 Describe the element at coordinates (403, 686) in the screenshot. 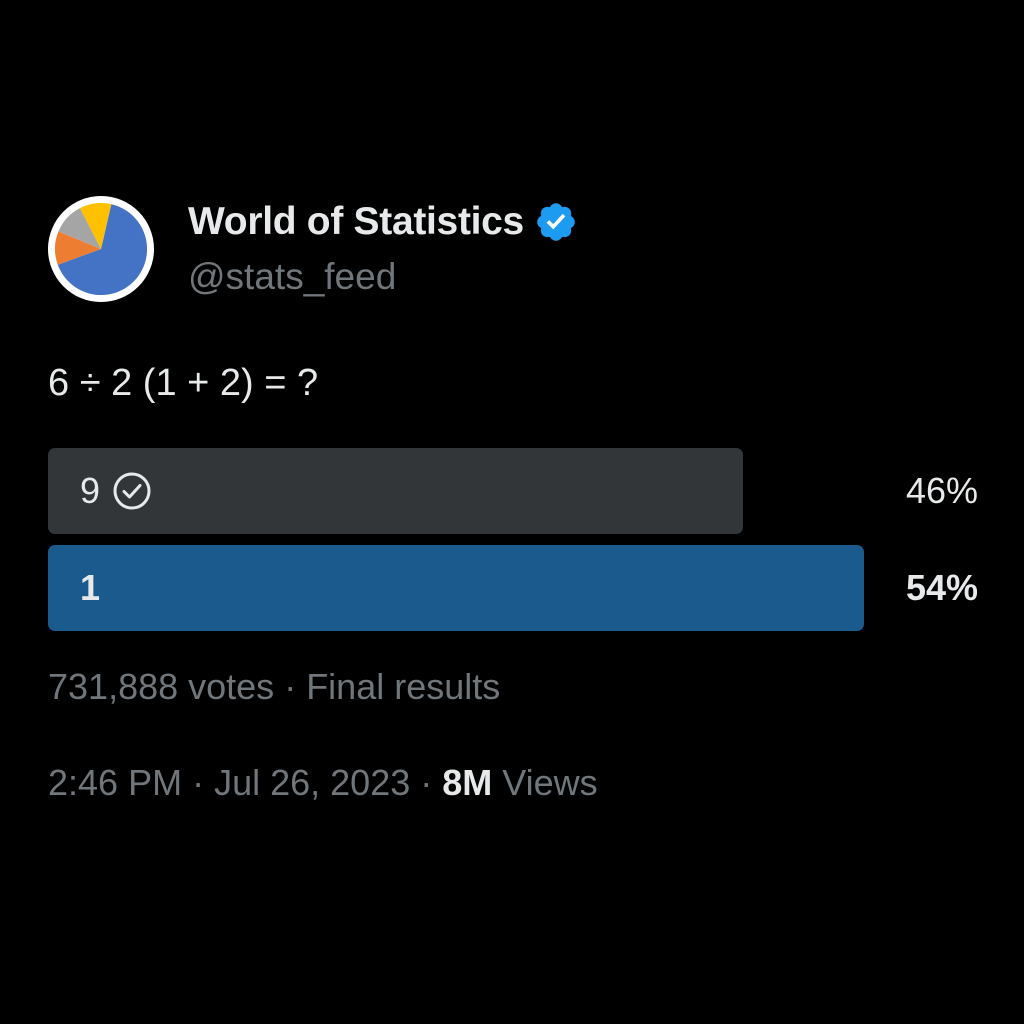

I see `poll-status: Final results` at that location.